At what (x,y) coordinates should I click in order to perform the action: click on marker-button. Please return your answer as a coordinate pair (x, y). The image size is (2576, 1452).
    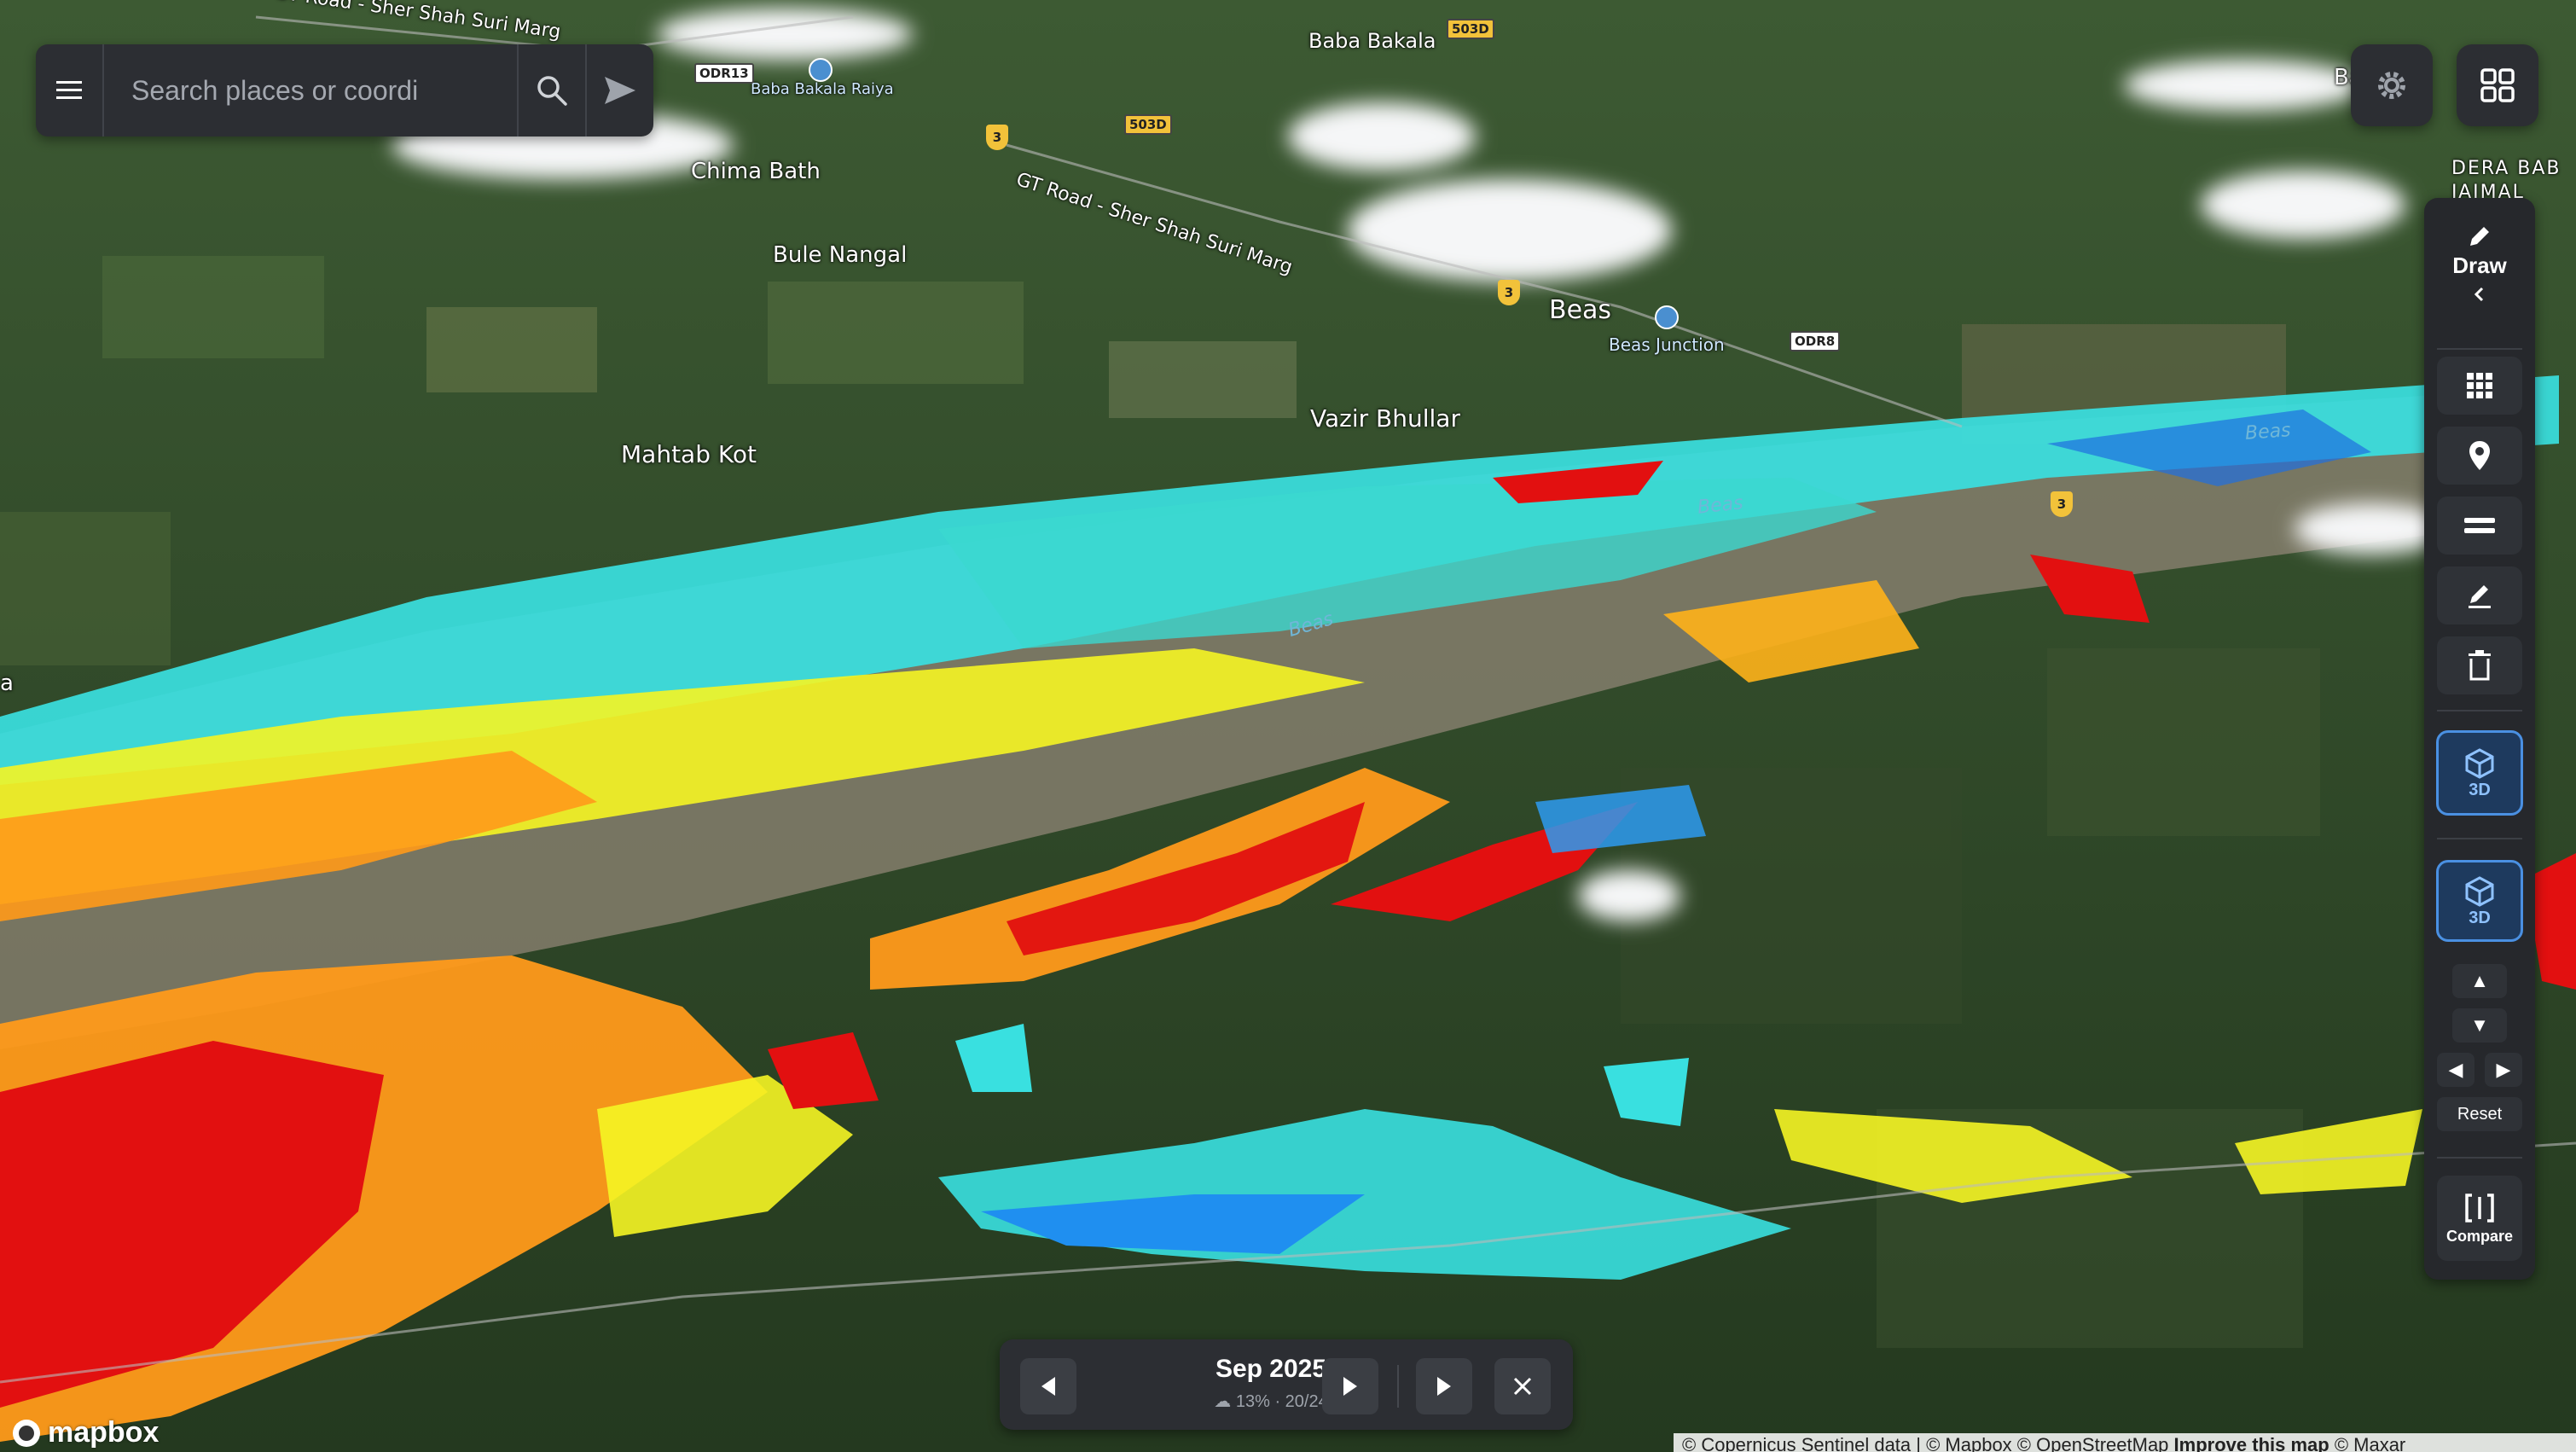
    Looking at the image, I should click on (2479, 456).